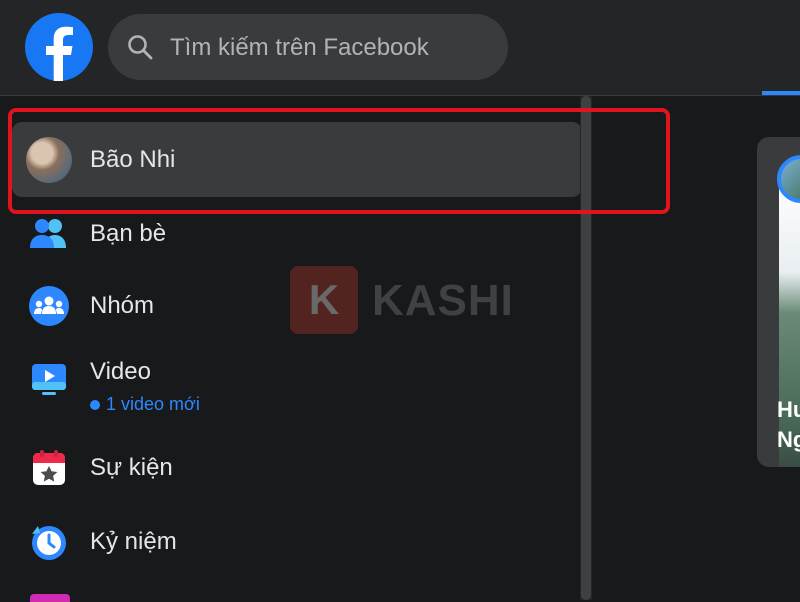 This screenshot has height=602, width=800. What do you see at coordinates (140, 47) in the screenshot?
I see `search-icon` at bounding box center [140, 47].